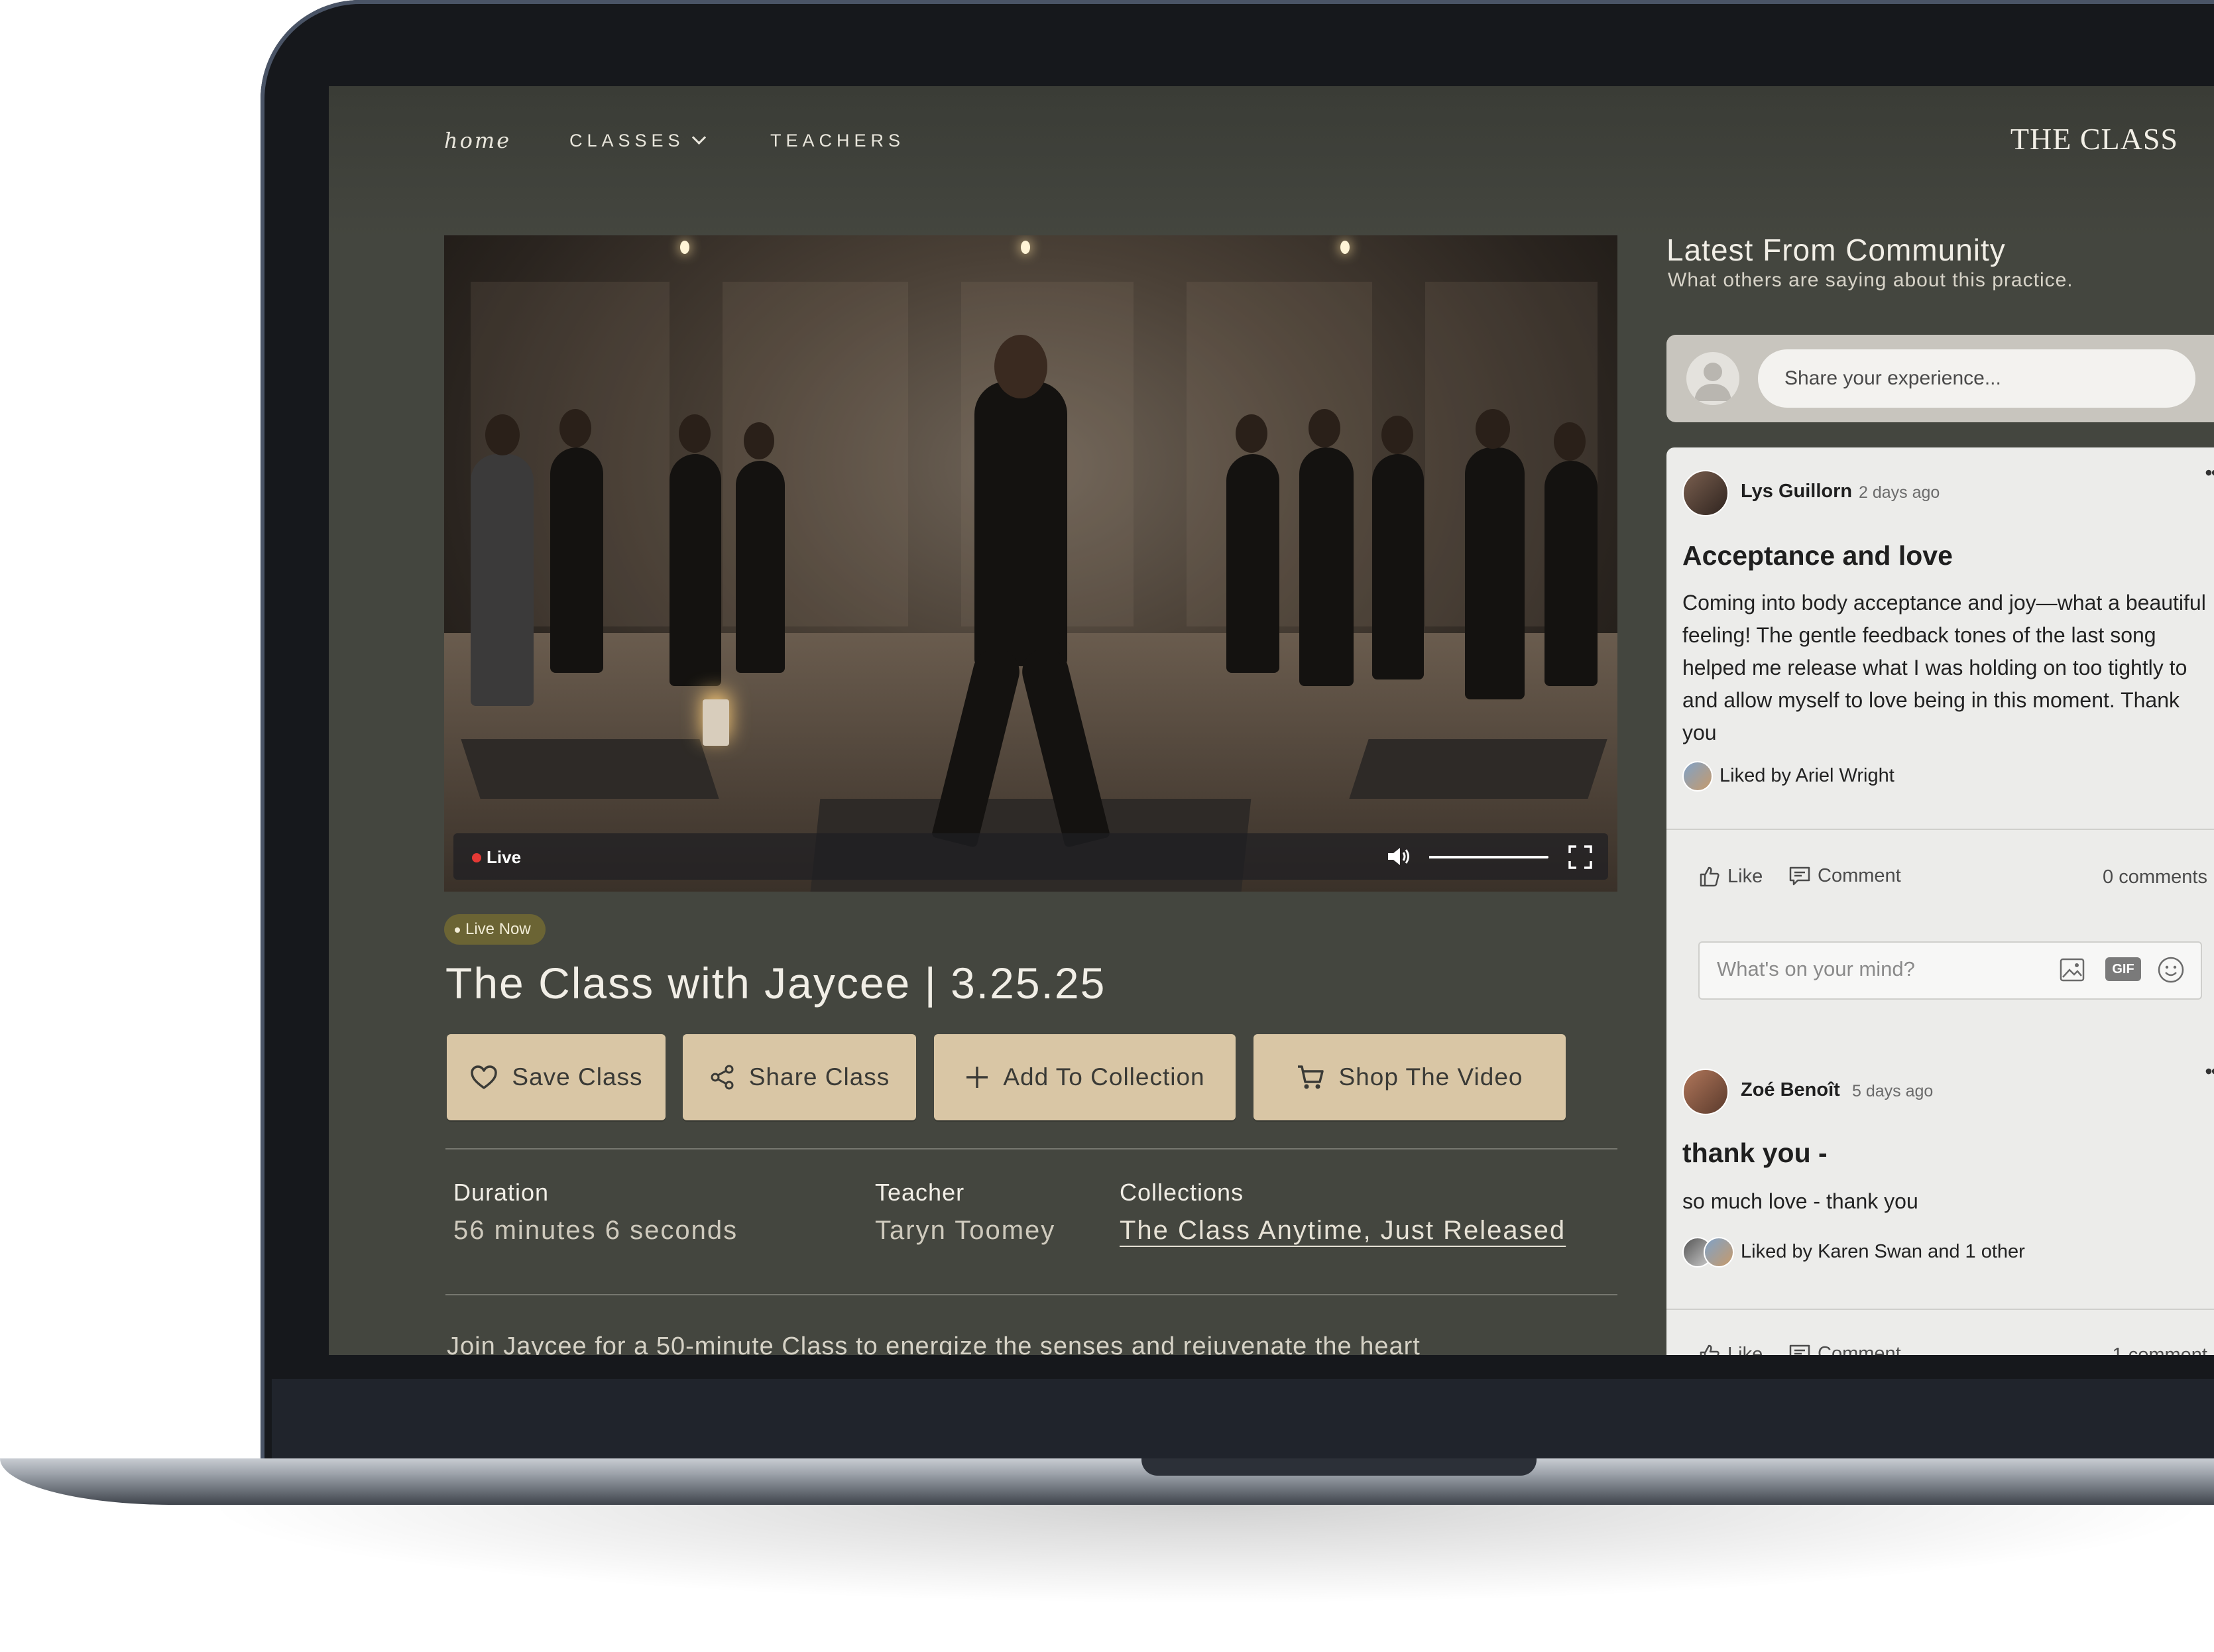  I want to click on share-experience-bar, so click(1940, 378).